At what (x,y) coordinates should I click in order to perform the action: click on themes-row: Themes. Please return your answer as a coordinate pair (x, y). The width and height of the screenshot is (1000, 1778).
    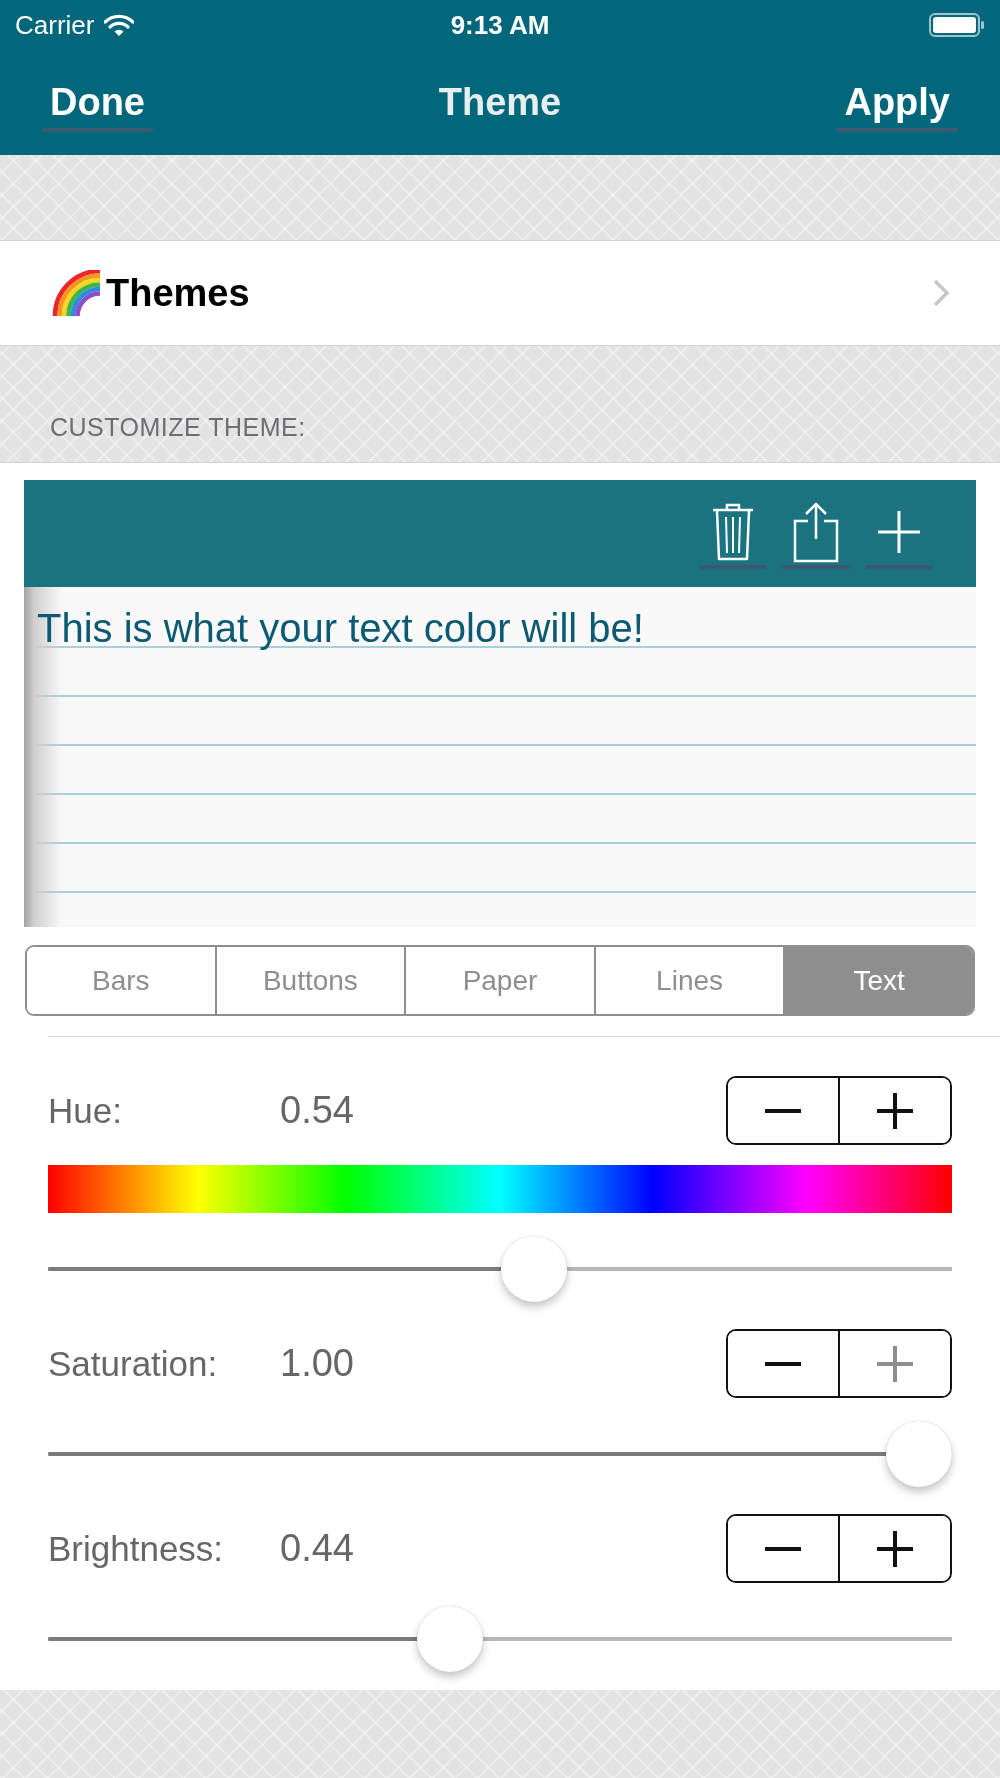
    Looking at the image, I should click on (500, 293).